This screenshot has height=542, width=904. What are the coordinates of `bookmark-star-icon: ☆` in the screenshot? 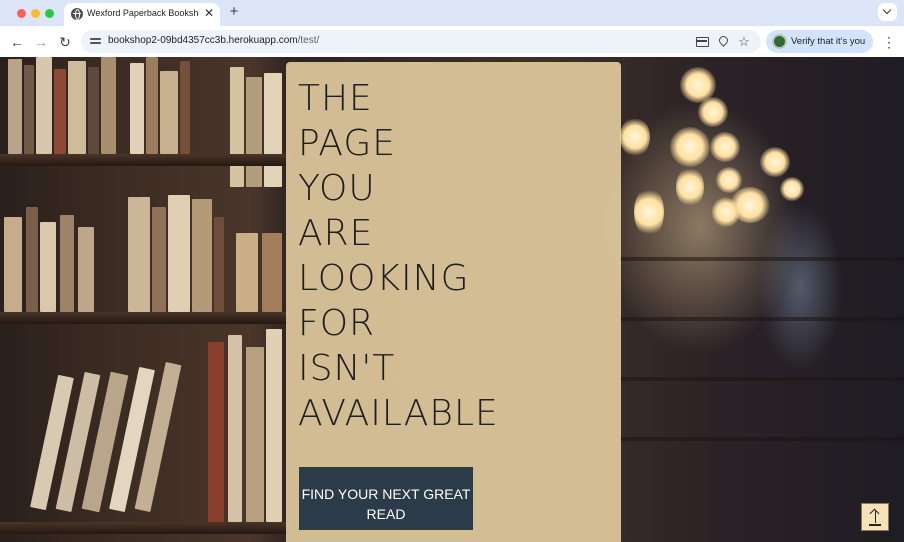 It's located at (744, 41).